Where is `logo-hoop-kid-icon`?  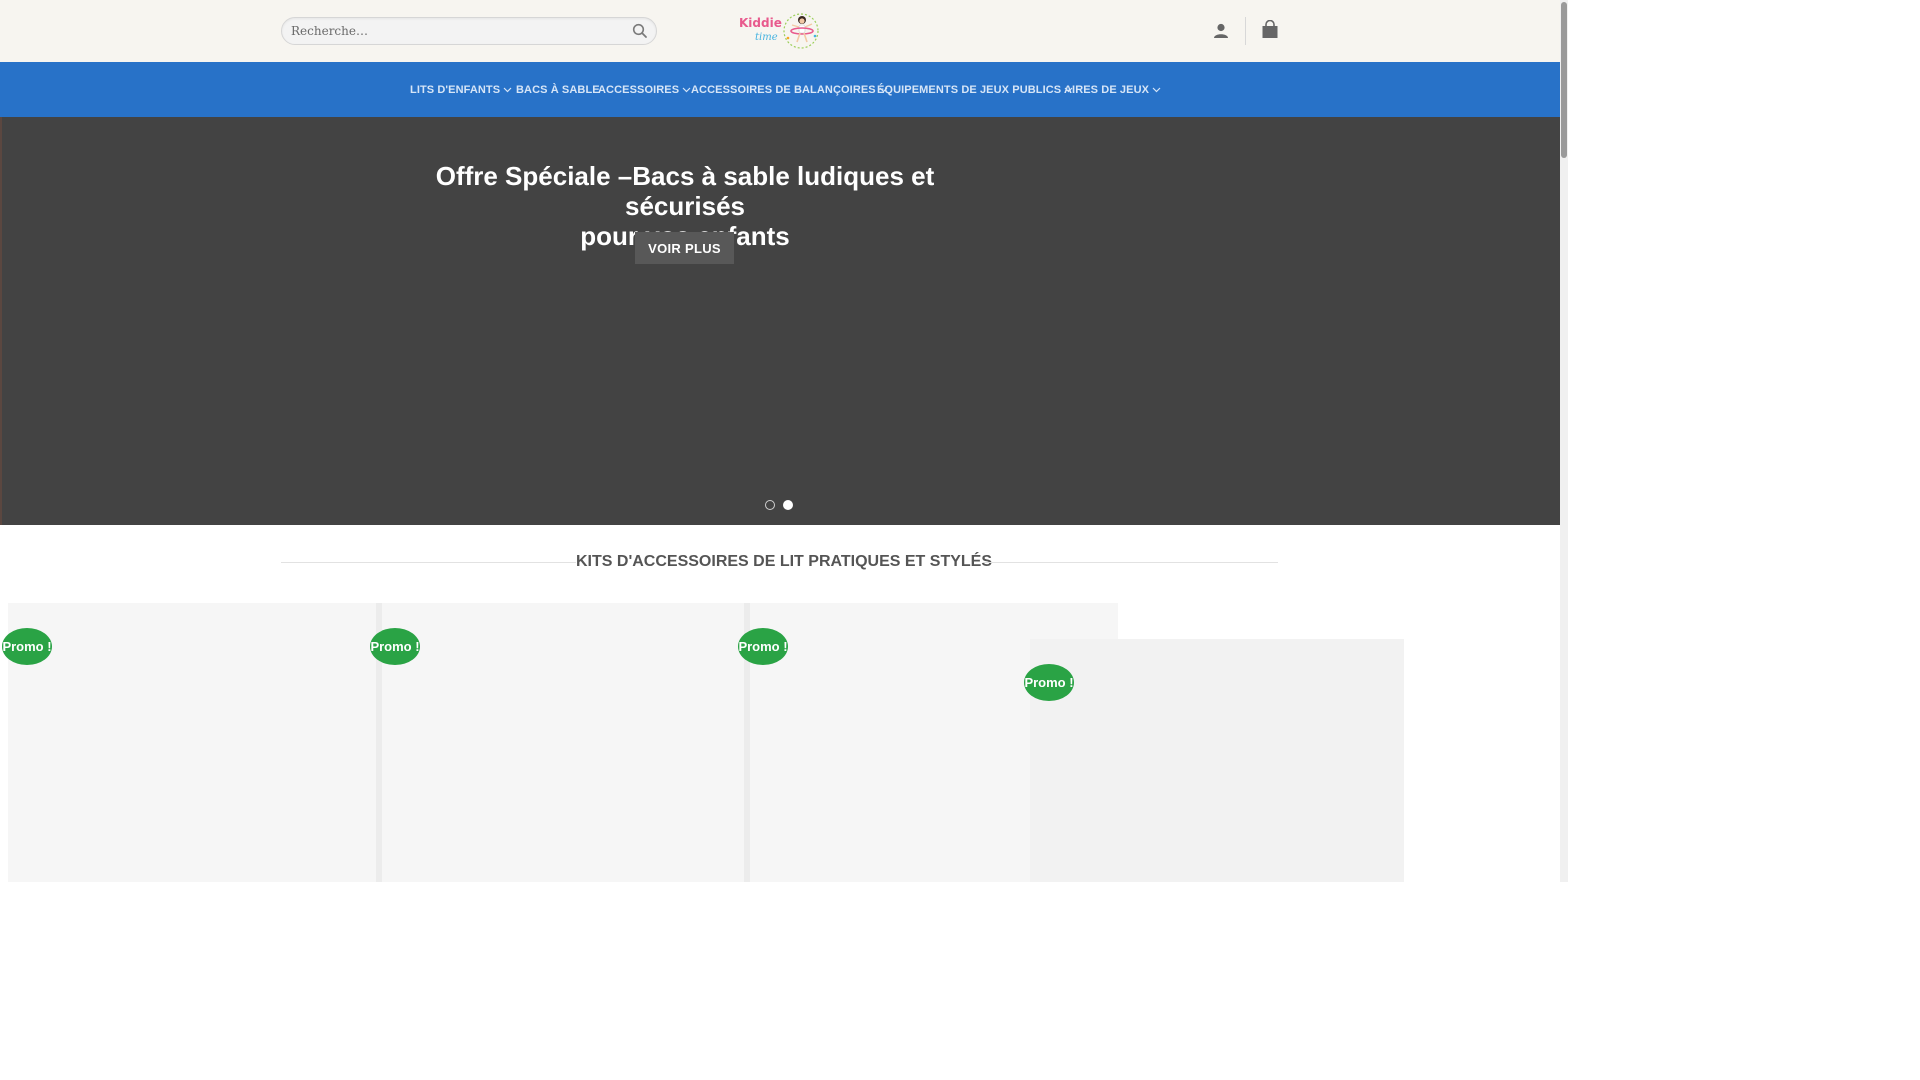
logo-hoop-kid-icon is located at coordinates (801, 31).